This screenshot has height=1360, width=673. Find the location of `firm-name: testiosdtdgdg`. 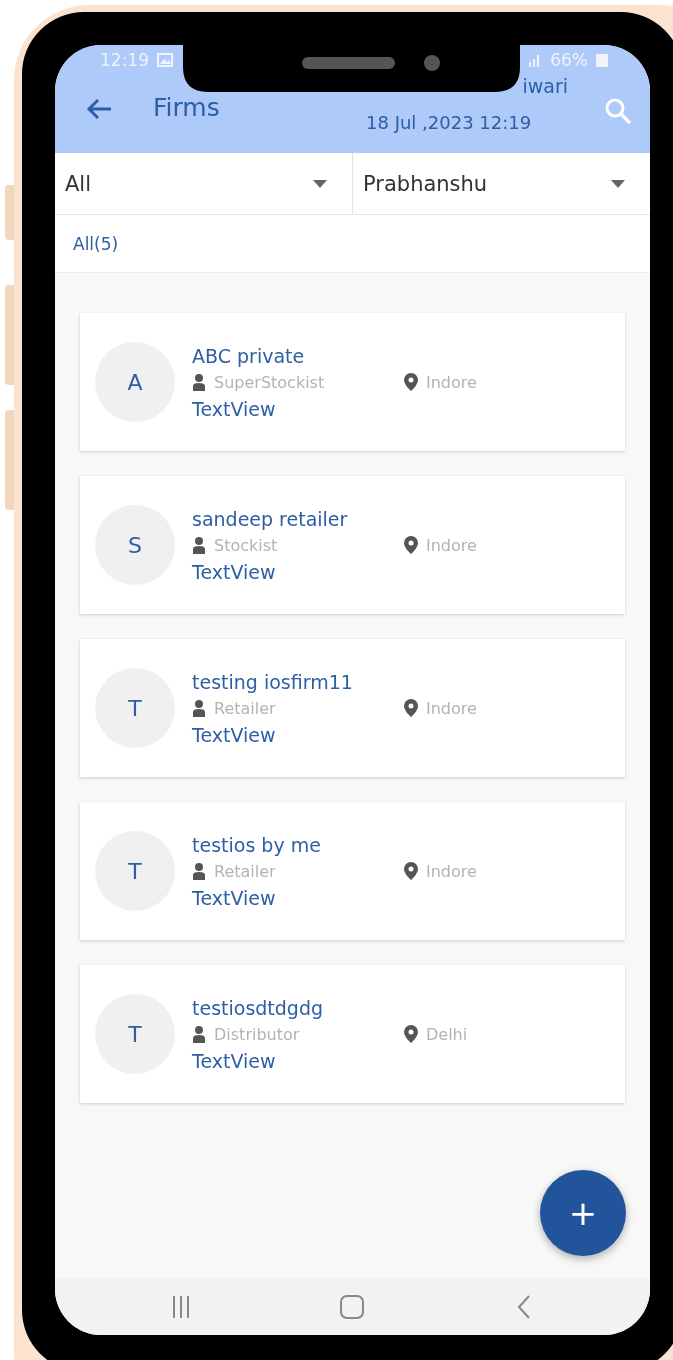

firm-name: testiosdtdgdg is located at coordinates (258, 1007).